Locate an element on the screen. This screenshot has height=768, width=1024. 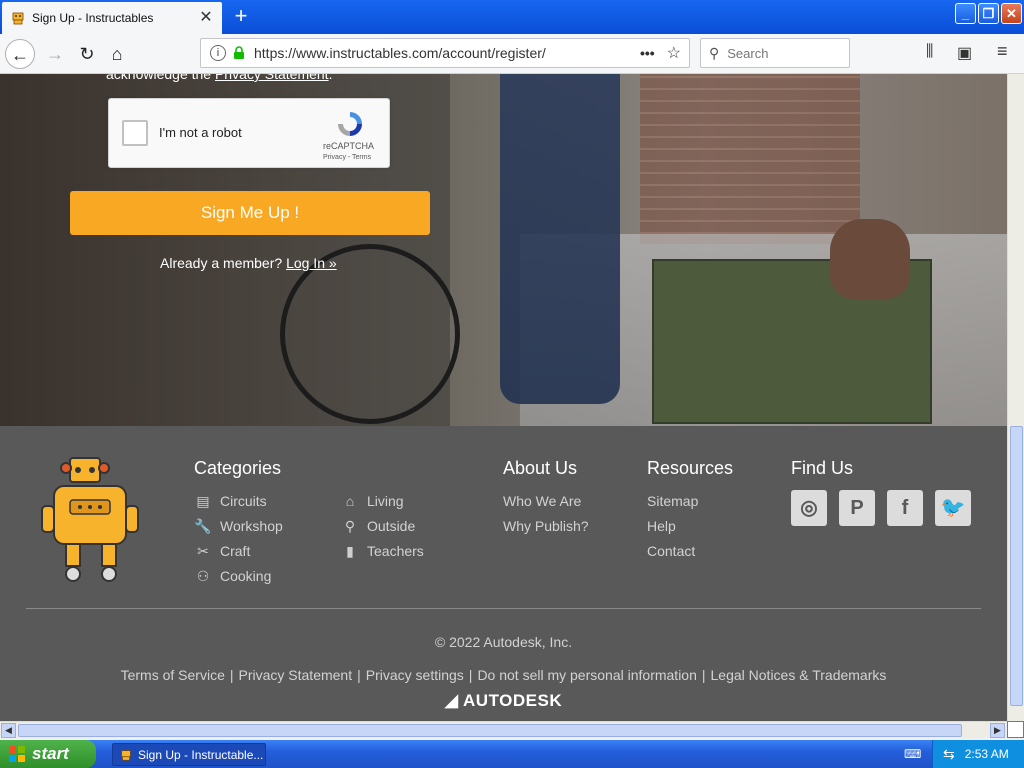
scissors-icon: ✂ is located at coordinates (203, 551).